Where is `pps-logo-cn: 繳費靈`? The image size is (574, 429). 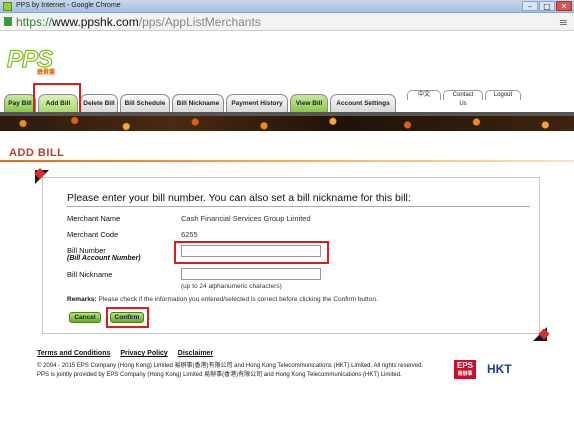 pps-logo-cn: 繳費靈 is located at coordinates (46, 73).